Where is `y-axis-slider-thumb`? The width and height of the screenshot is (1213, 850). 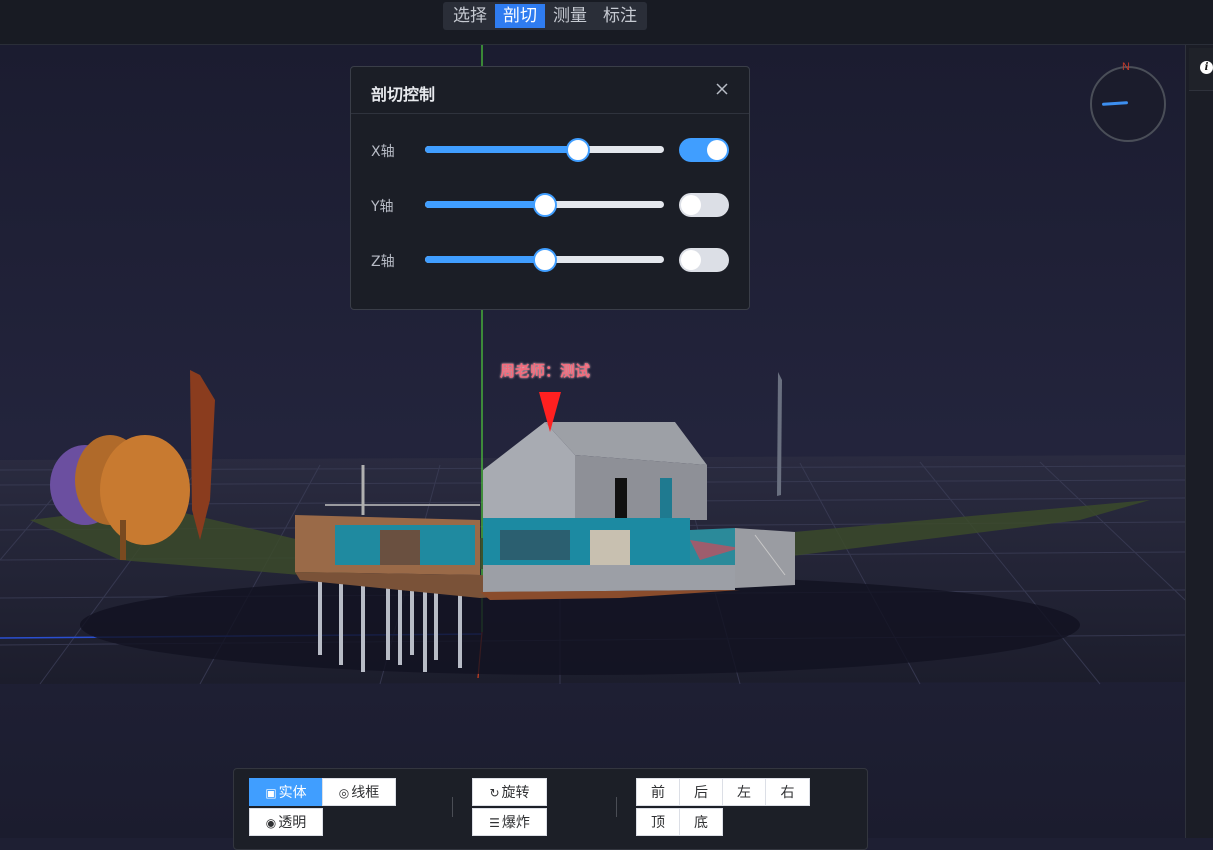
y-axis-slider-thumb is located at coordinates (544, 205).